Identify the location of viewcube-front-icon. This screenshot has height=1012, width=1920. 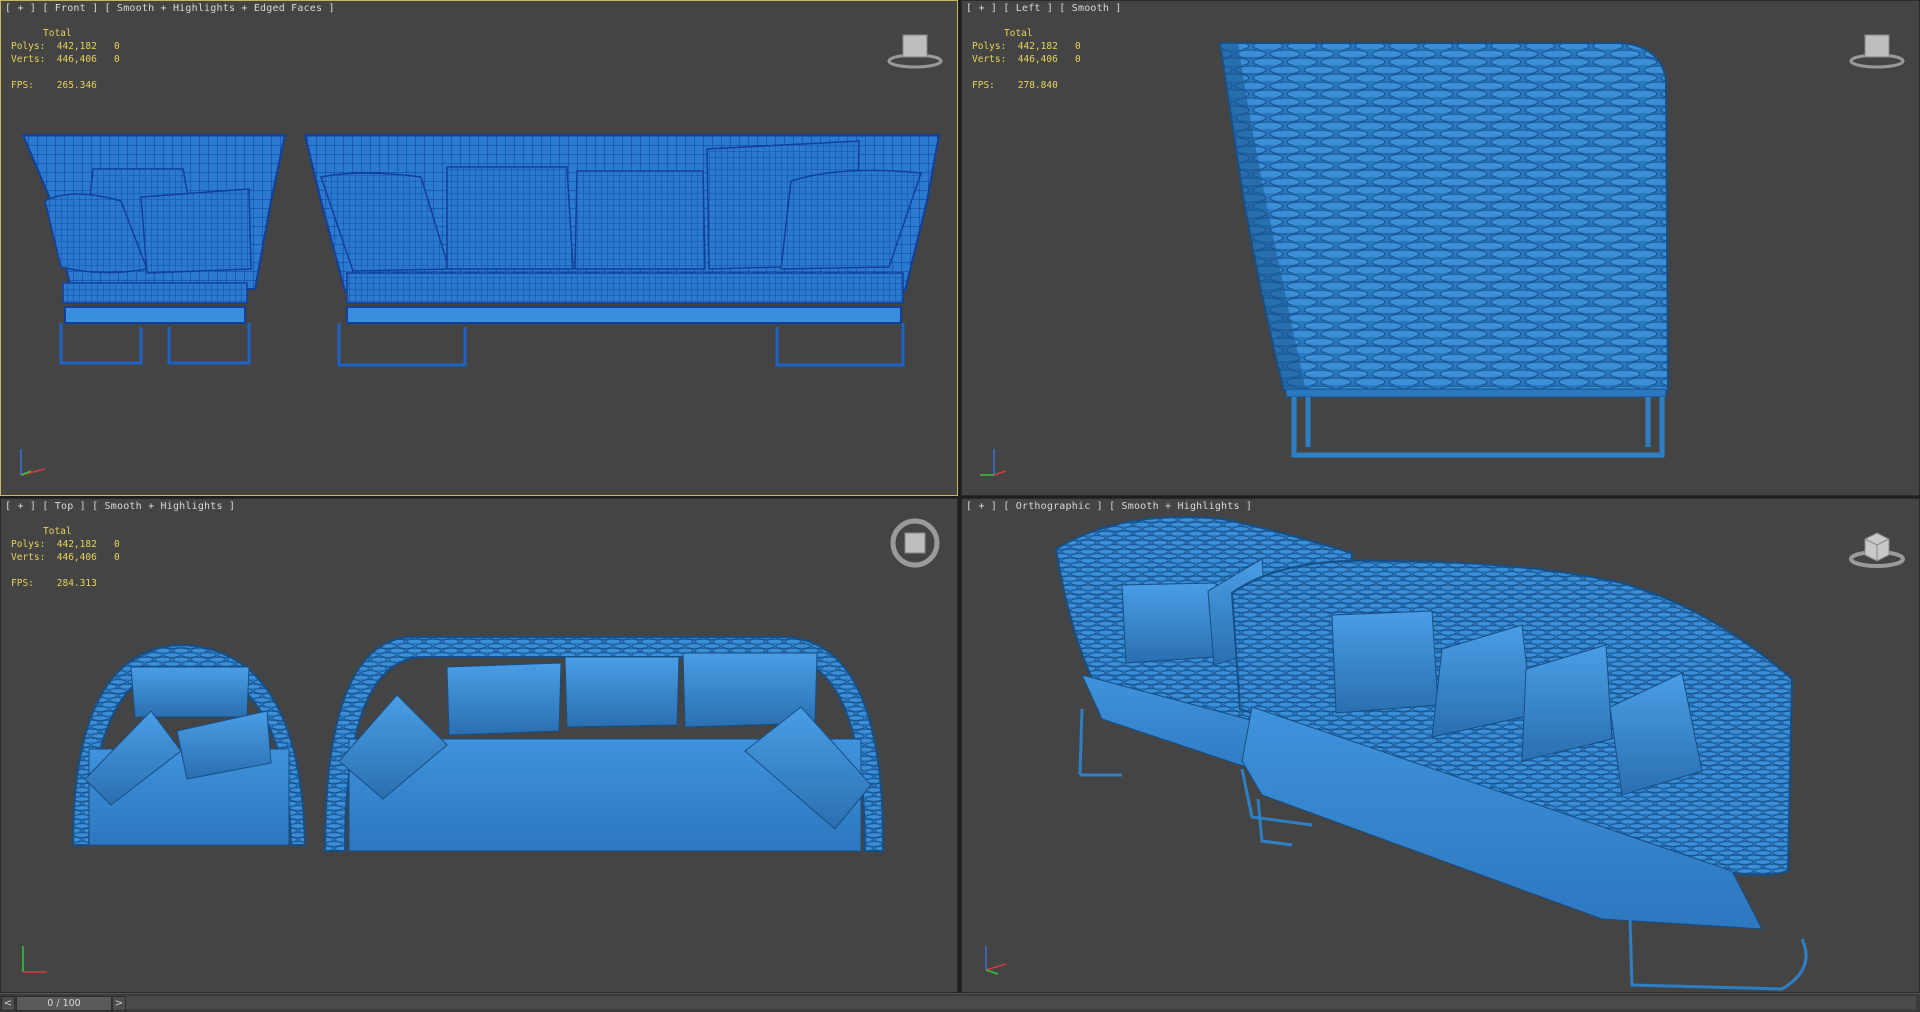
(911, 51).